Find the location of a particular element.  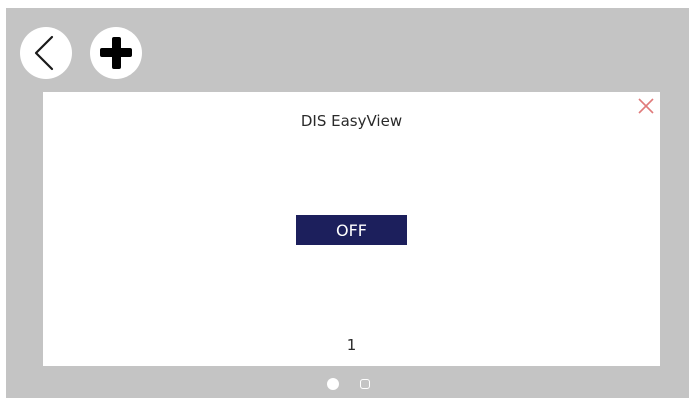

close-button is located at coordinates (646, 106).